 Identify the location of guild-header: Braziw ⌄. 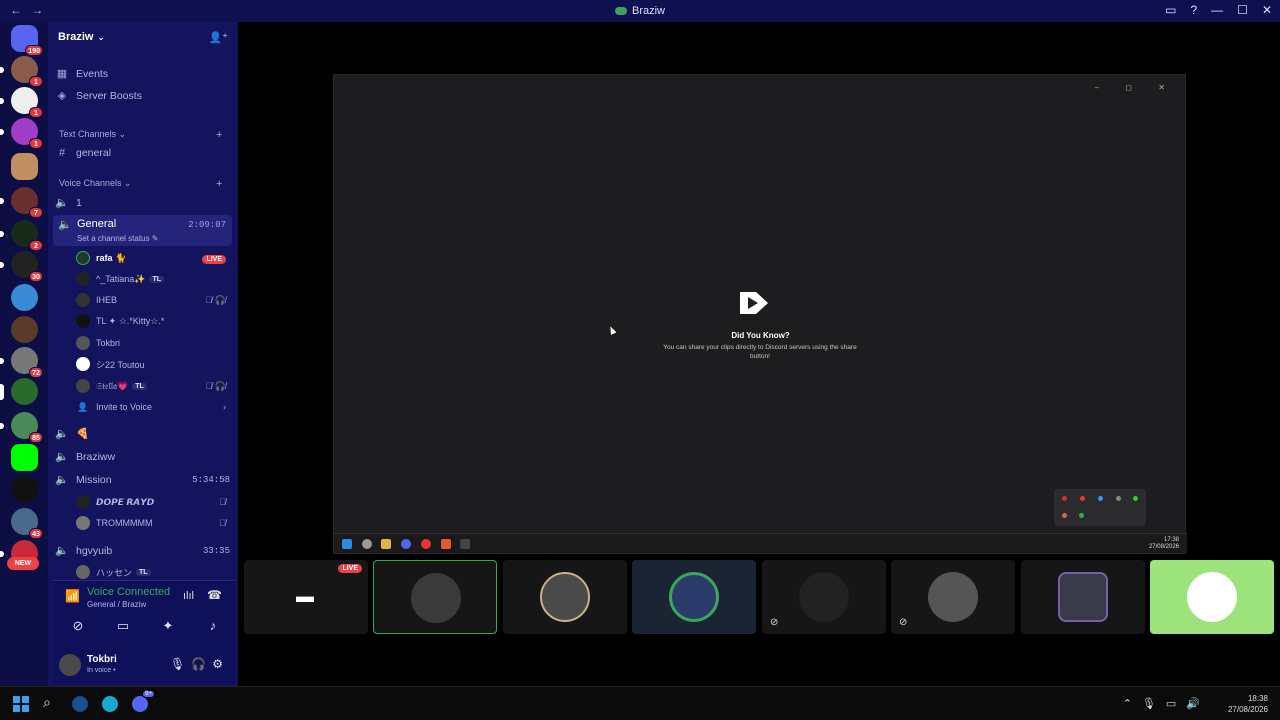
(81, 37).